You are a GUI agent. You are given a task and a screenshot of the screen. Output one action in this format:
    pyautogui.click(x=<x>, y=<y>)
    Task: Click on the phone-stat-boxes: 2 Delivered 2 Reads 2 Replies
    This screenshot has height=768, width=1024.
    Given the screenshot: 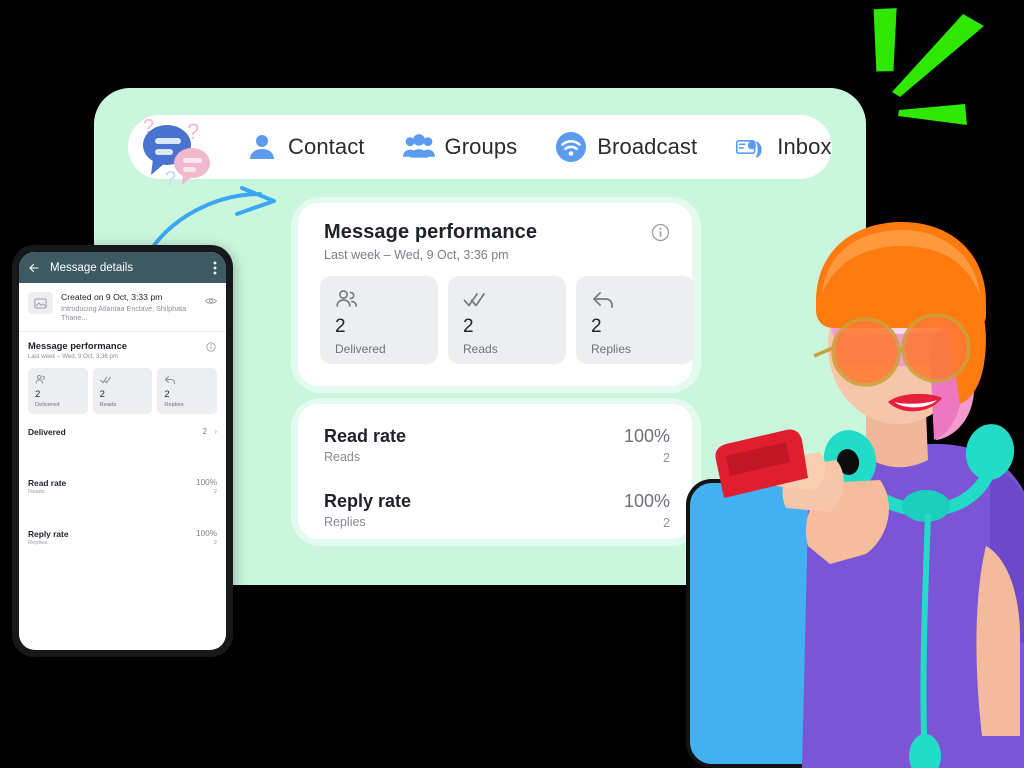 What is the action you would take?
    pyautogui.click(x=122, y=387)
    